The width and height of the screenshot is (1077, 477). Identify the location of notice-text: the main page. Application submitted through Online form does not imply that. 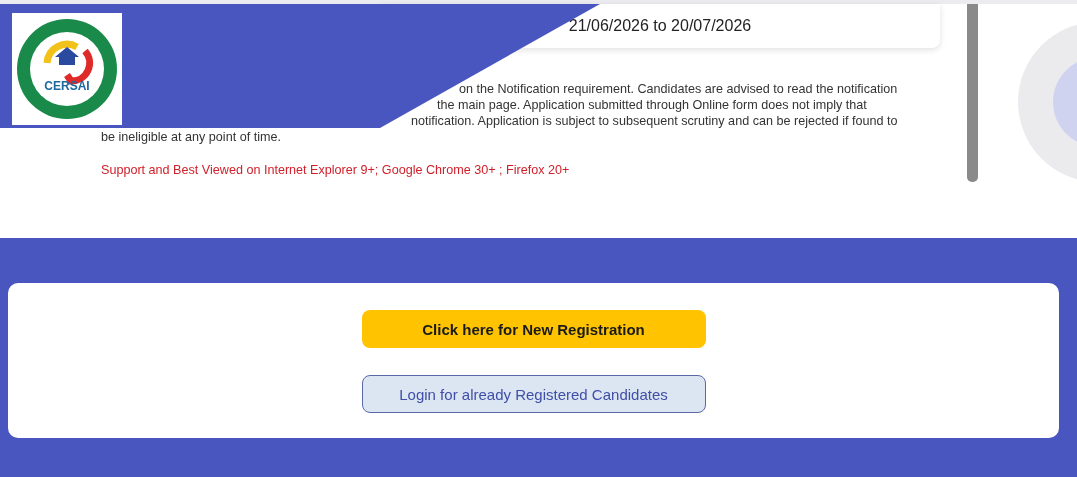
(652, 105).